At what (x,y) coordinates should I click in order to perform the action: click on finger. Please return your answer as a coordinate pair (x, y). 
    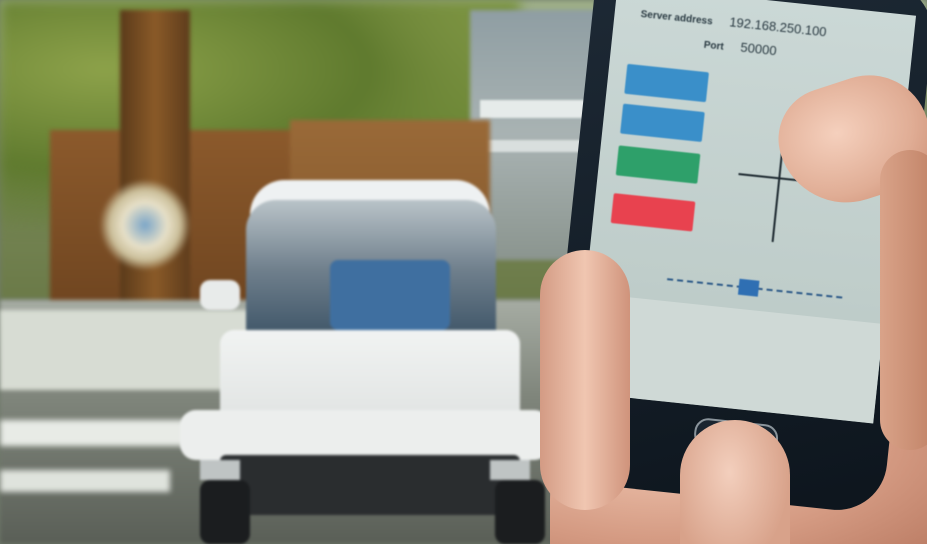
    Looking at the image, I should click on (903, 300).